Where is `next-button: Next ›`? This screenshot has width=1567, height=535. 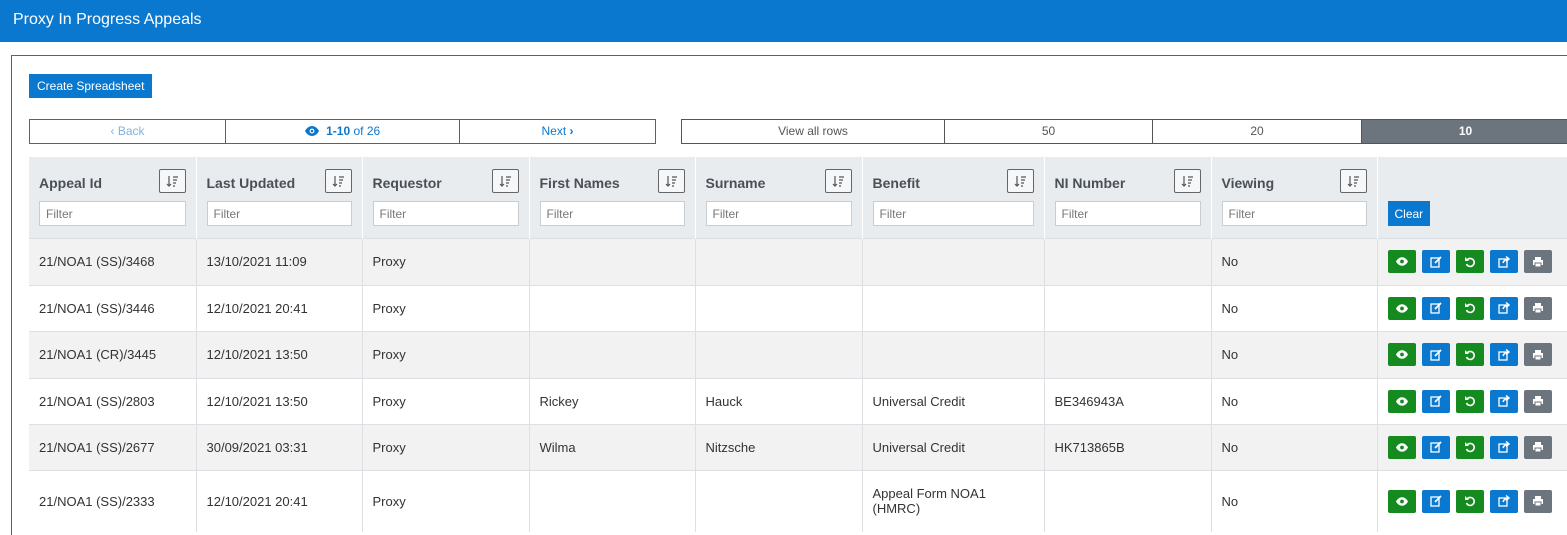 next-button: Next › is located at coordinates (557, 131).